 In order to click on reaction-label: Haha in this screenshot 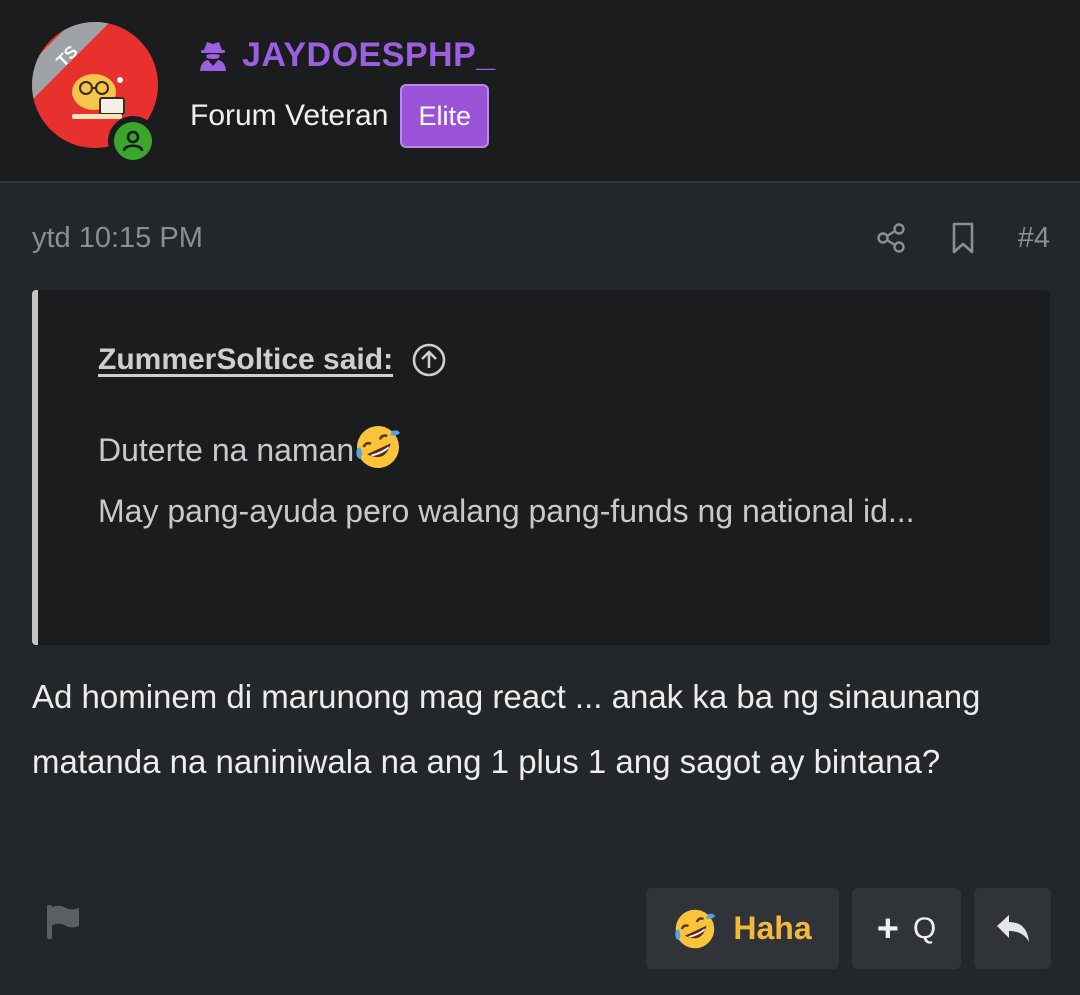, I will do `click(772, 928)`.